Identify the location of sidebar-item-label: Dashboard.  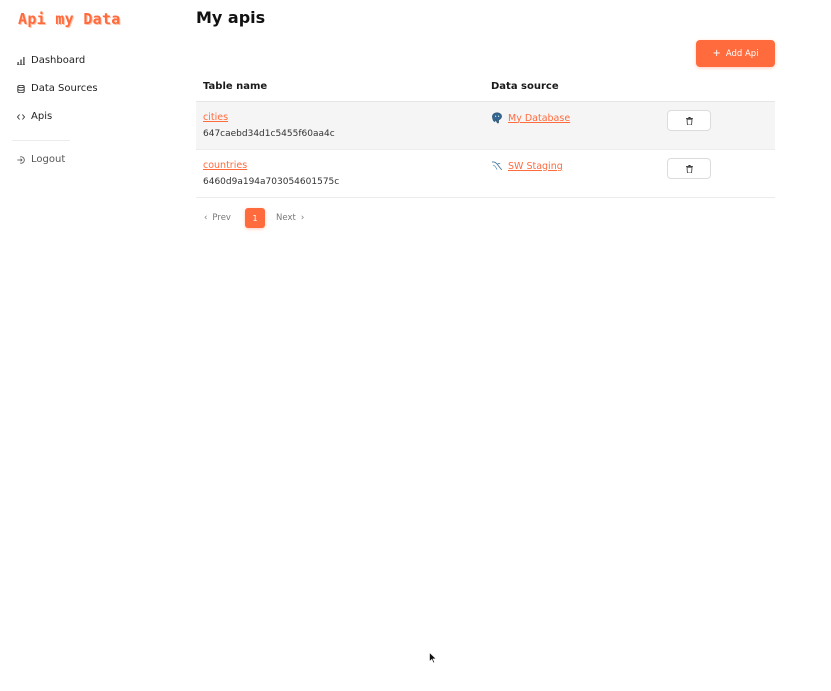
(58, 60).